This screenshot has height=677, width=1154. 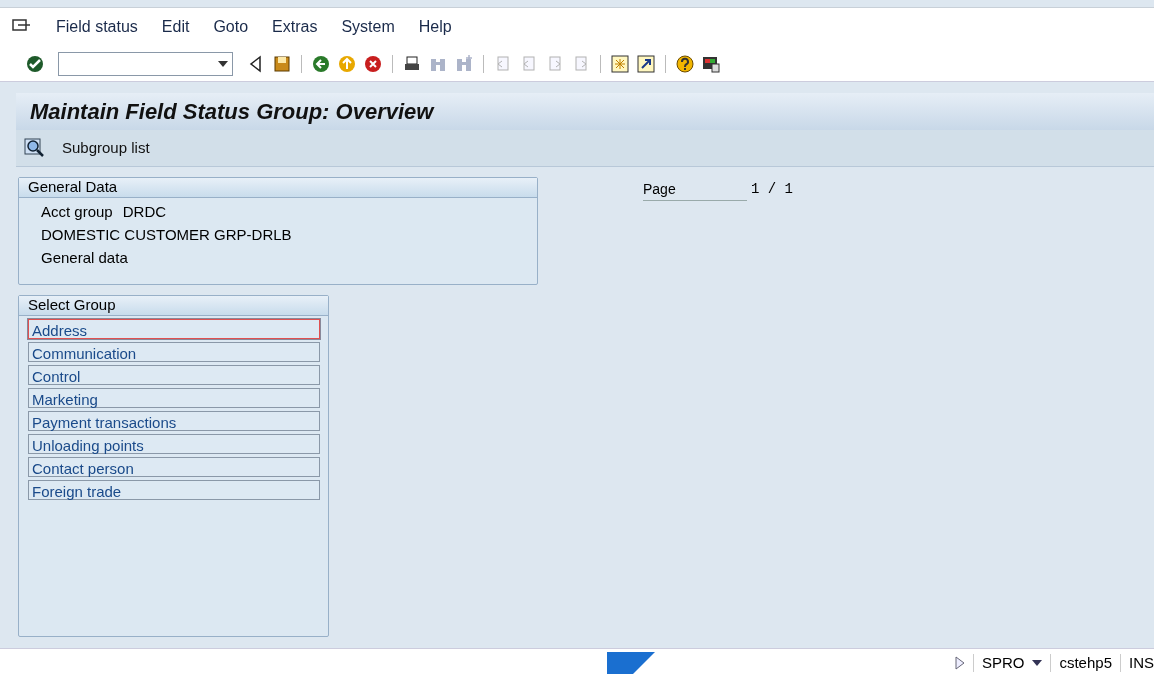 I want to click on panel-title: Select Group, so click(x=72, y=305).